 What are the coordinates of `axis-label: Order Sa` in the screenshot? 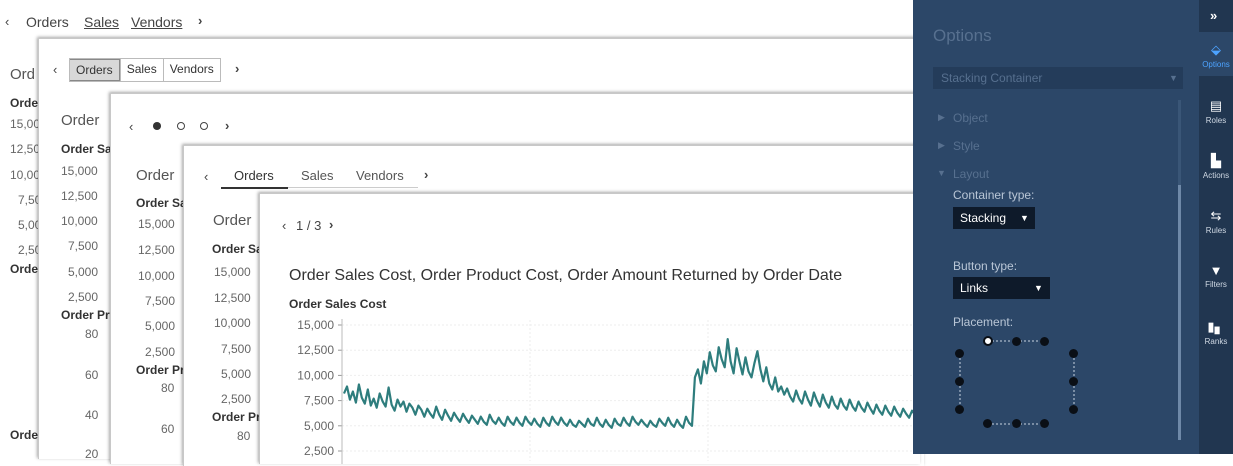 It's located at (161, 203).